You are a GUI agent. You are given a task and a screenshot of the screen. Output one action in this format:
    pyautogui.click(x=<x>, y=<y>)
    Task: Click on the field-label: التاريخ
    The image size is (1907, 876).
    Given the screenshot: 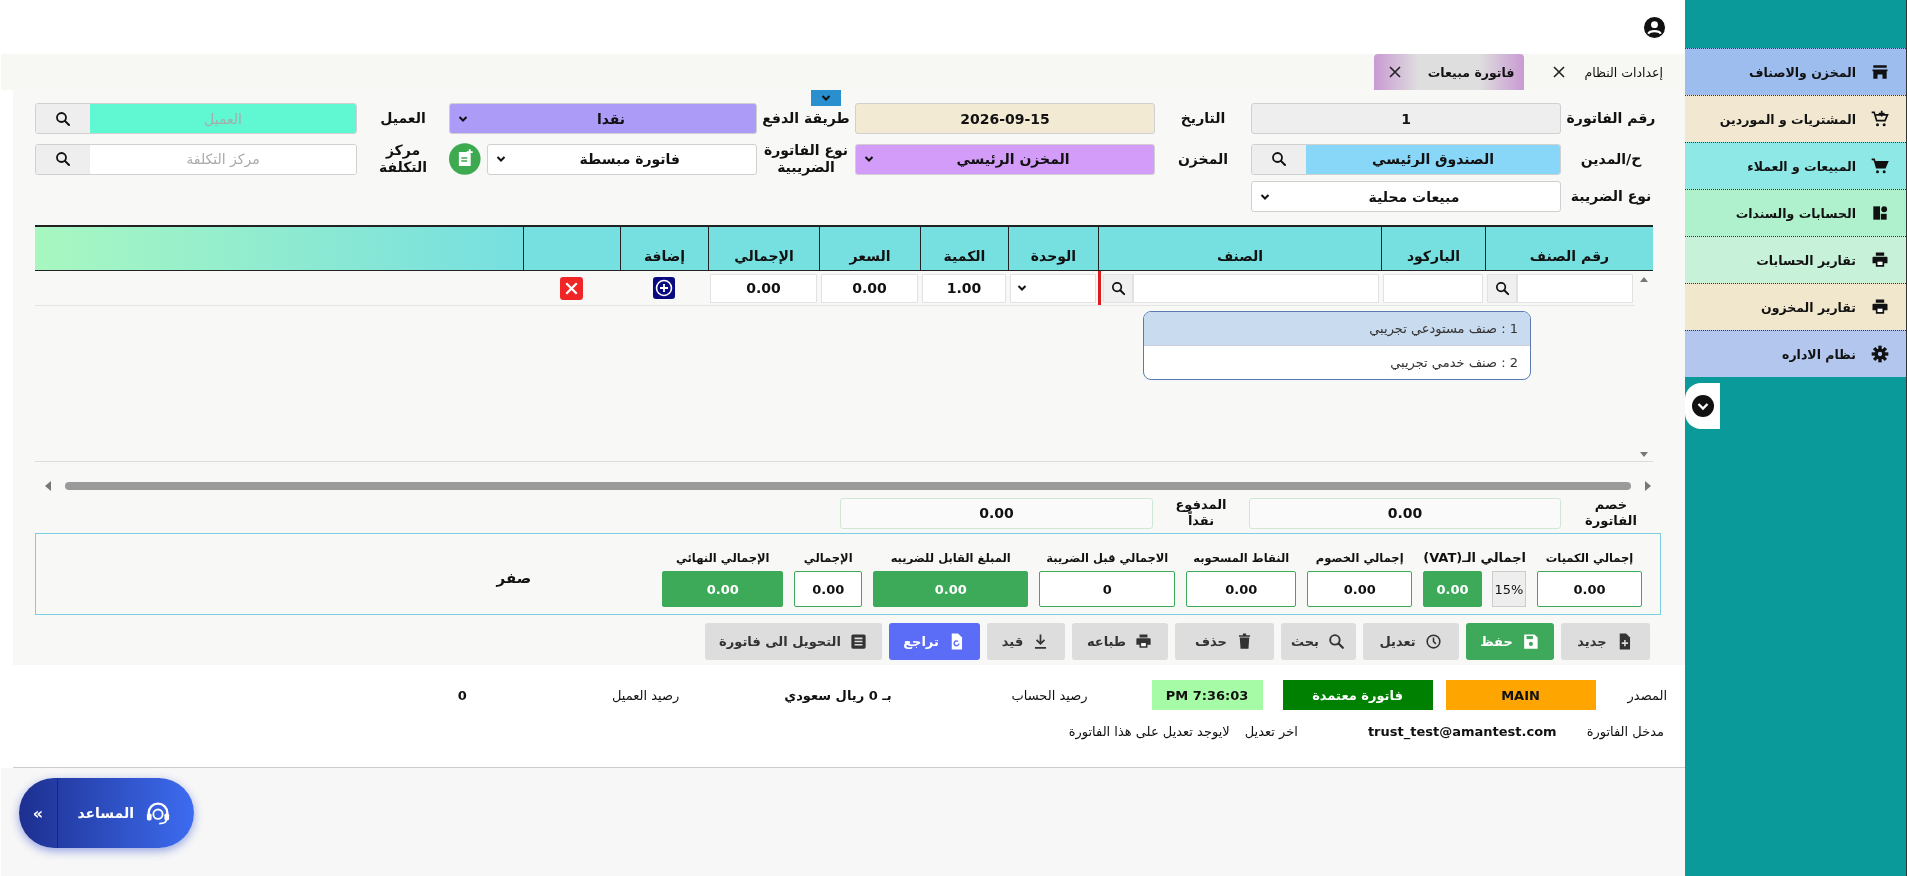 What is the action you would take?
    pyautogui.click(x=1203, y=118)
    